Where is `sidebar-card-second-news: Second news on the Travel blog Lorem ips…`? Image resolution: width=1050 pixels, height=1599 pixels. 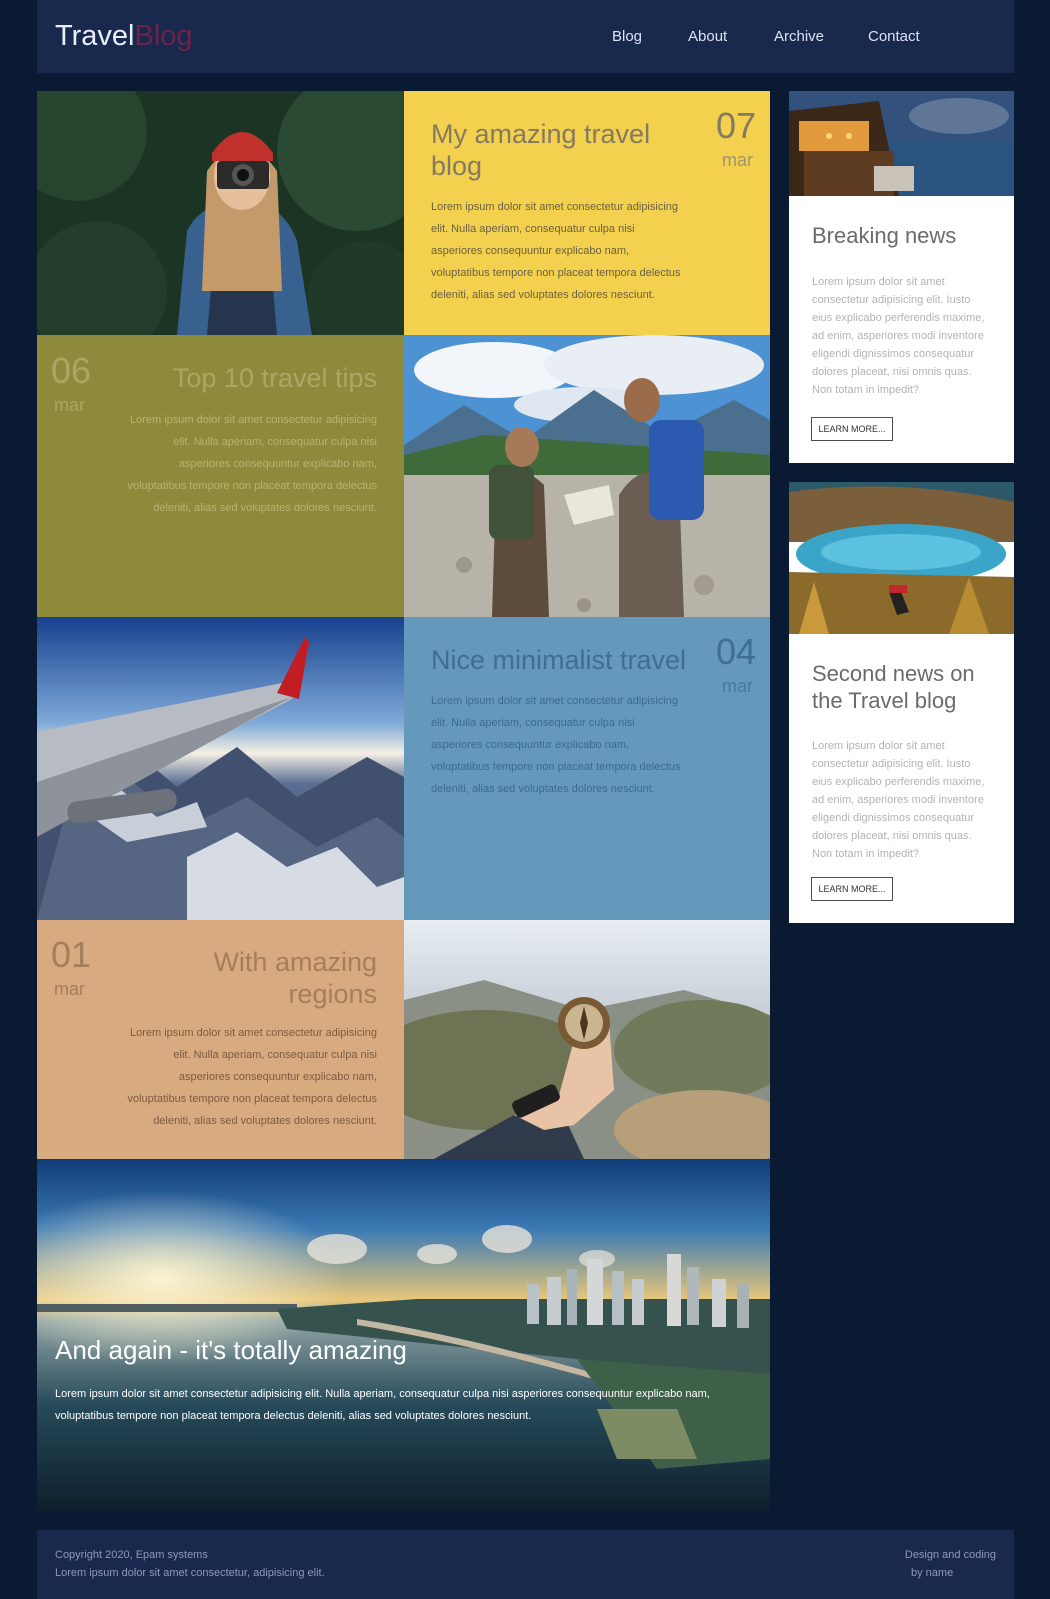
sidebar-card-second-news: Second news on the Travel blog Lorem ips… is located at coordinates (901, 702).